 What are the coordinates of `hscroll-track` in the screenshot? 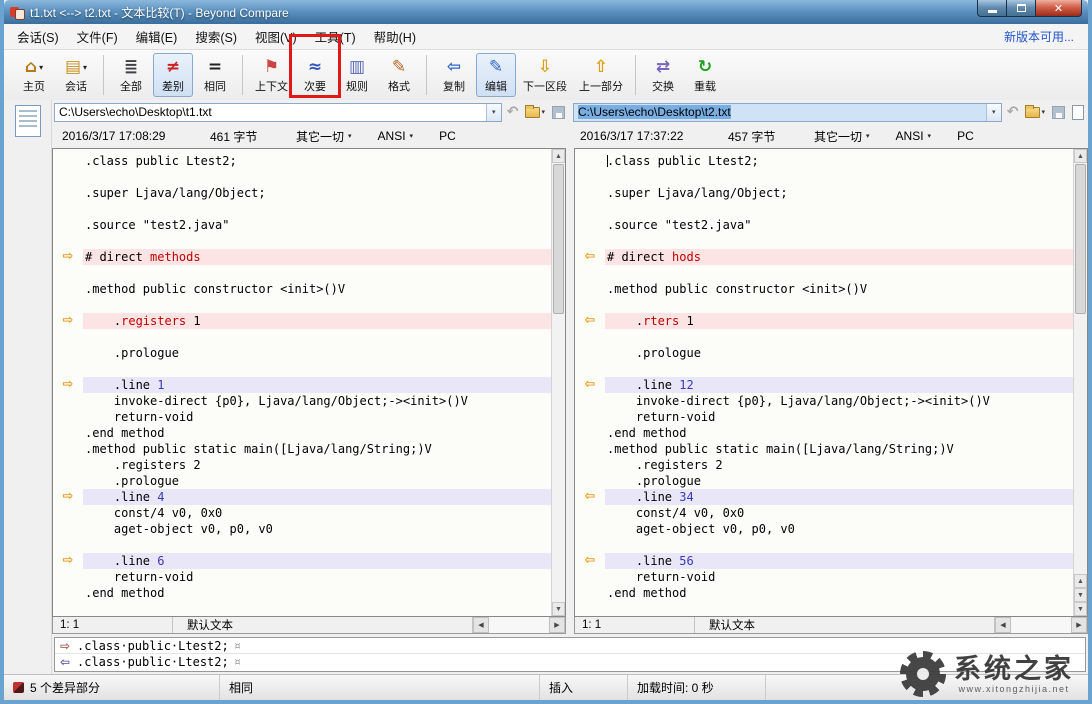 It's located at (1041, 625).